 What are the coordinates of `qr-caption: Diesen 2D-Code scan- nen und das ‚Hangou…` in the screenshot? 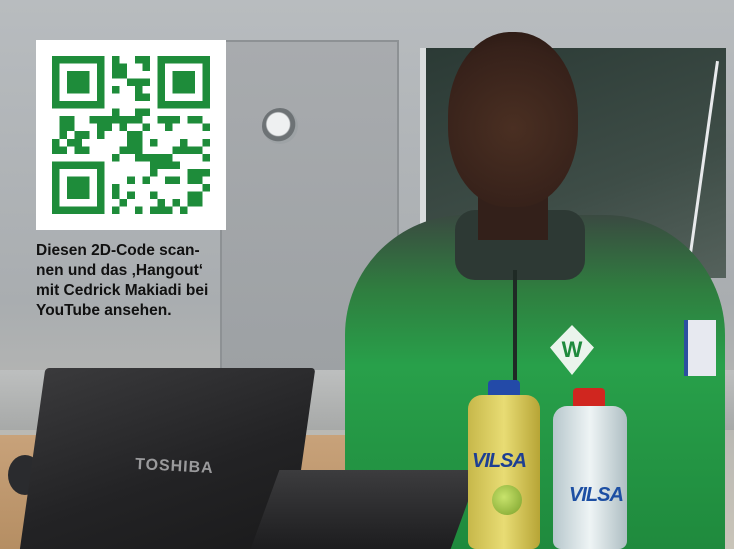 It's located at (151, 281).